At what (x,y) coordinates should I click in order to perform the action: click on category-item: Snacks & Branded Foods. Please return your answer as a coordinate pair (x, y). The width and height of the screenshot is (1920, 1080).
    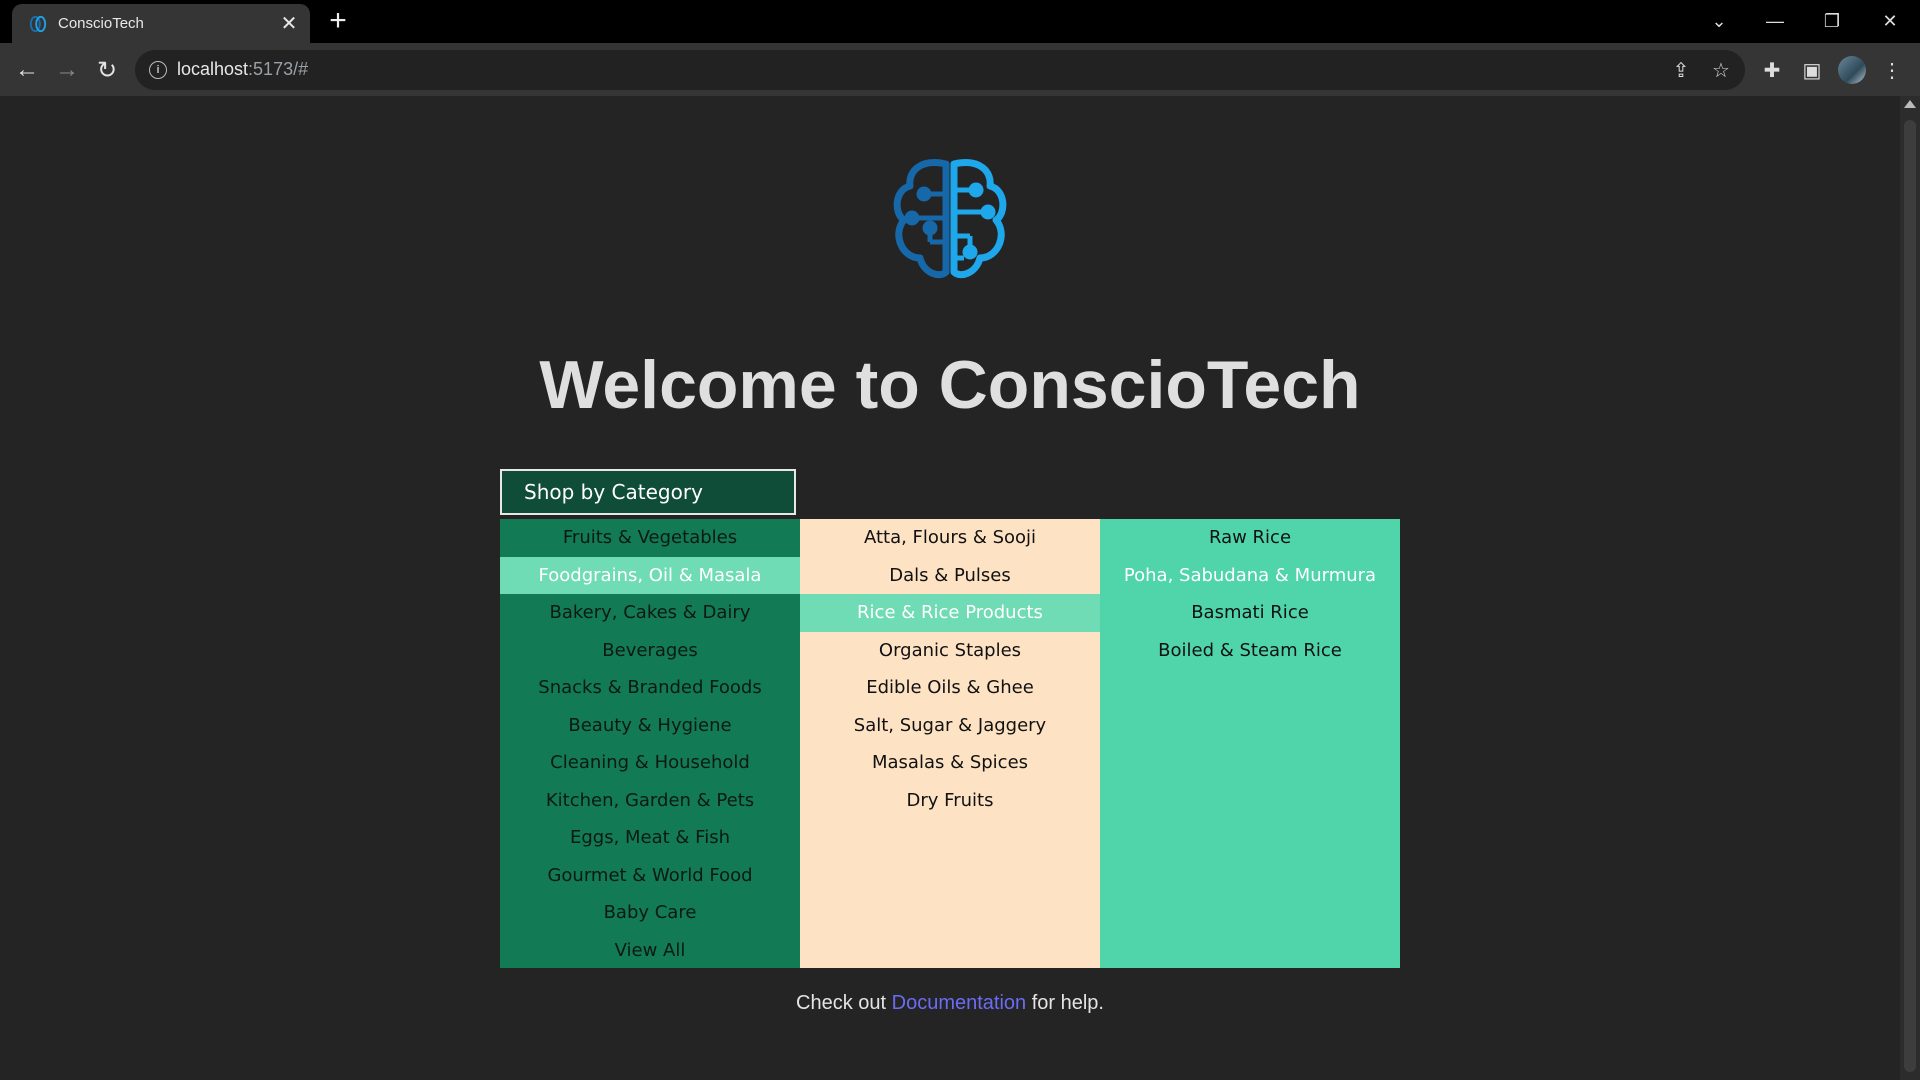
    Looking at the image, I should click on (650, 688).